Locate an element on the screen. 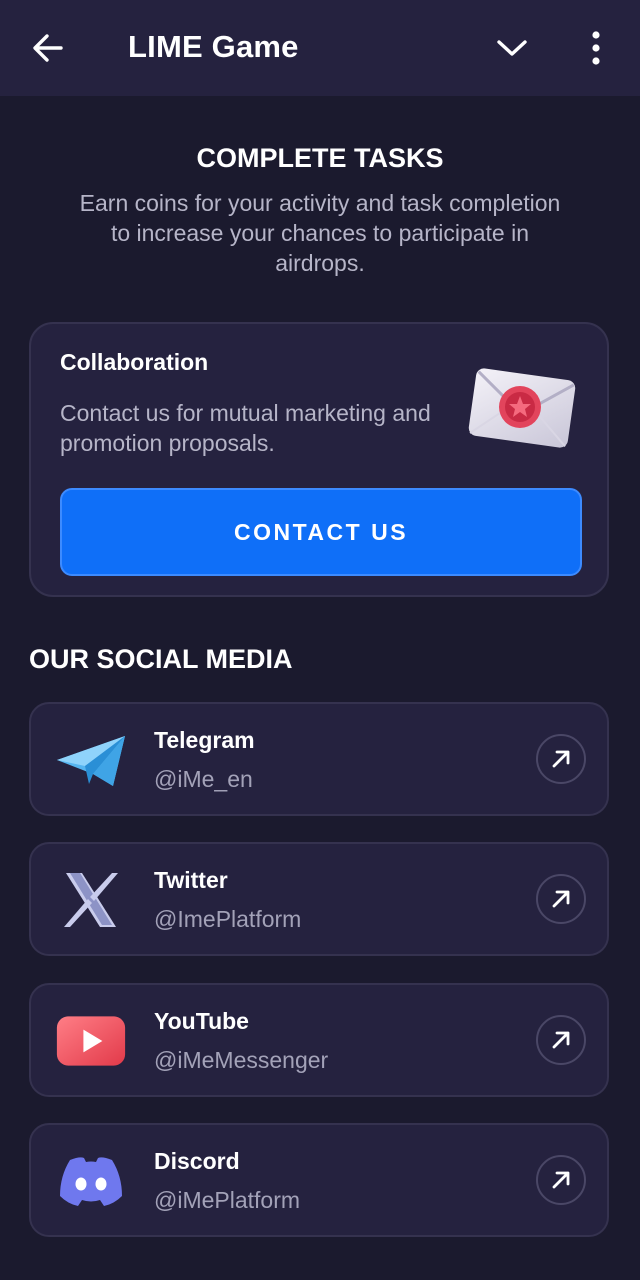 This screenshot has height=1280, width=640. social-item-discord: Discord @iMePlatform is located at coordinates (319, 1180).